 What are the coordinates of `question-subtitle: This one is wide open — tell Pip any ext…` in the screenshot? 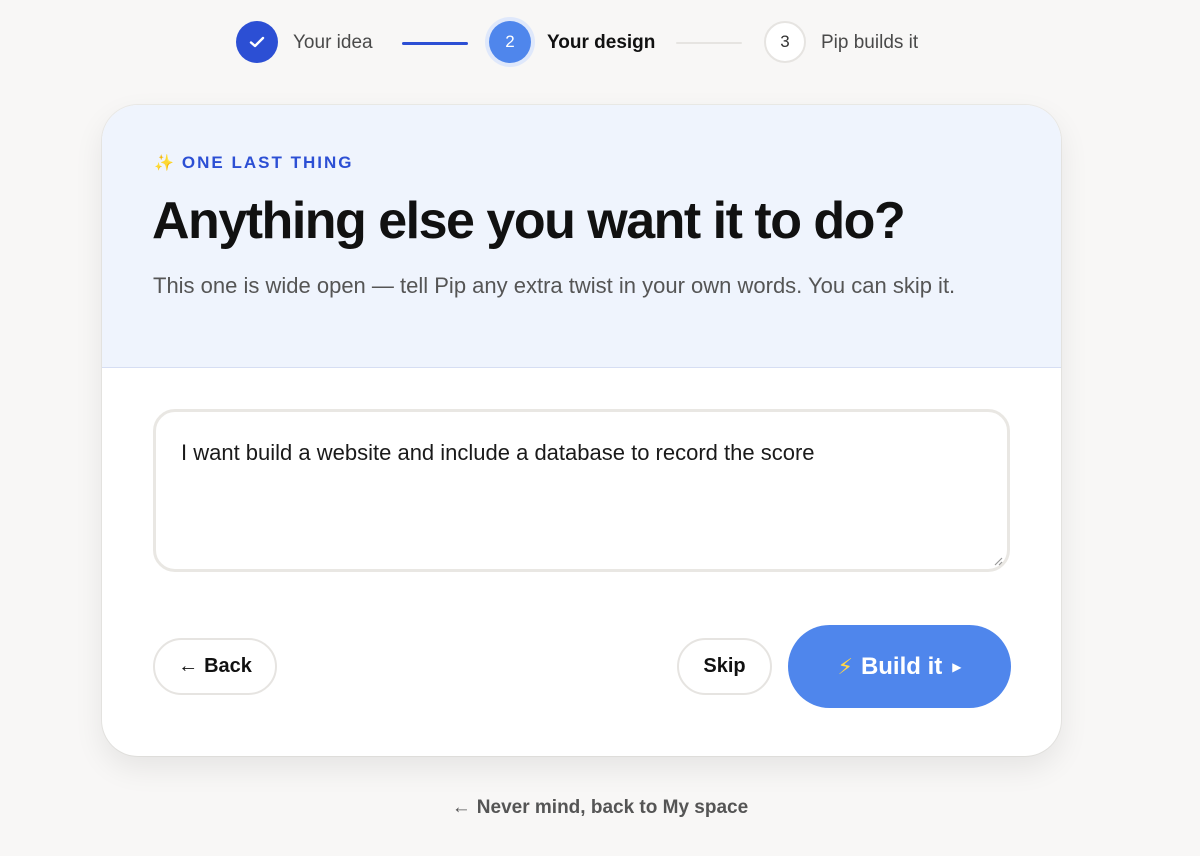 It's located at (554, 285).